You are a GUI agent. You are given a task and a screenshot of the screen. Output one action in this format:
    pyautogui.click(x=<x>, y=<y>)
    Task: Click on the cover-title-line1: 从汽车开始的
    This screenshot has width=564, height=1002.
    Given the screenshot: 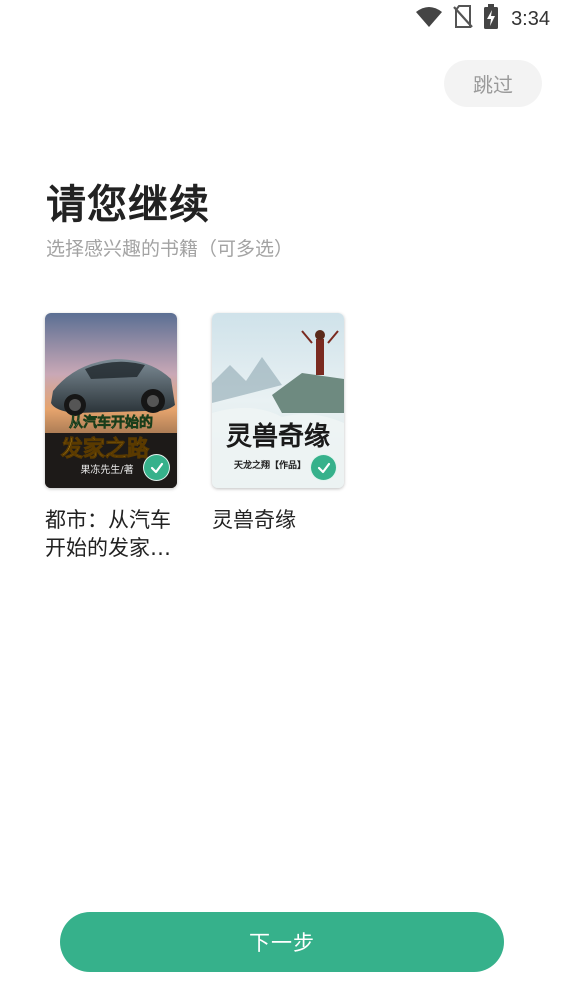 What is the action you would take?
    pyautogui.click(x=111, y=422)
    